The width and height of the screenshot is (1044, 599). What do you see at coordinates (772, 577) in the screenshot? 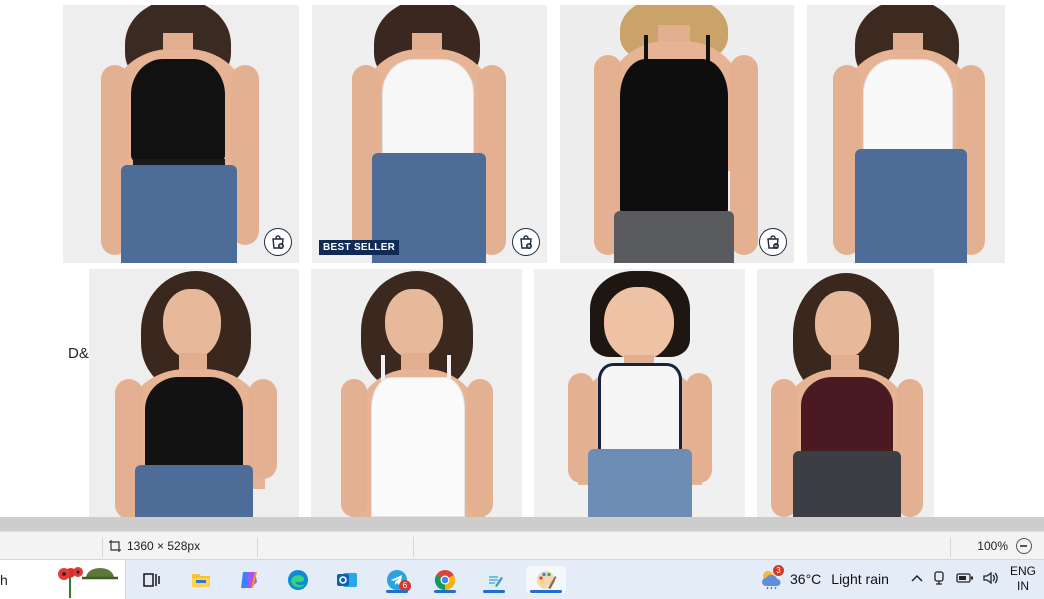
I see `weather-cloud-icon: 3` at bounding box center [772, 577].